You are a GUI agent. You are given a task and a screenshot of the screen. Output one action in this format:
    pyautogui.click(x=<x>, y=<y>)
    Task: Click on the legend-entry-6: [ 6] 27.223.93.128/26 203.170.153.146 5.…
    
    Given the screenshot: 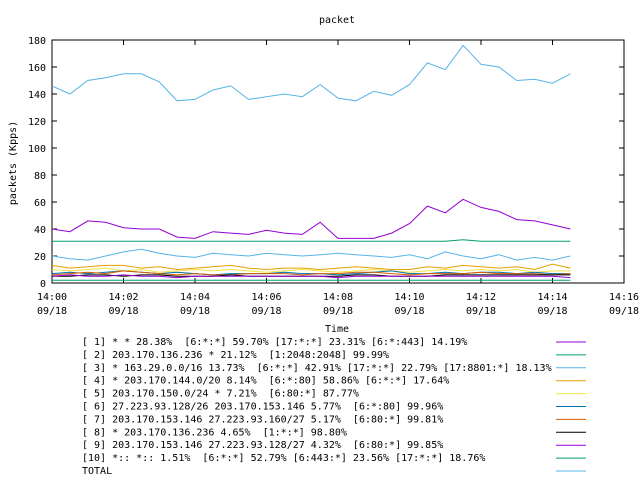 What is the action you would take?
    pyautogui.click(x=262, y=407)
    